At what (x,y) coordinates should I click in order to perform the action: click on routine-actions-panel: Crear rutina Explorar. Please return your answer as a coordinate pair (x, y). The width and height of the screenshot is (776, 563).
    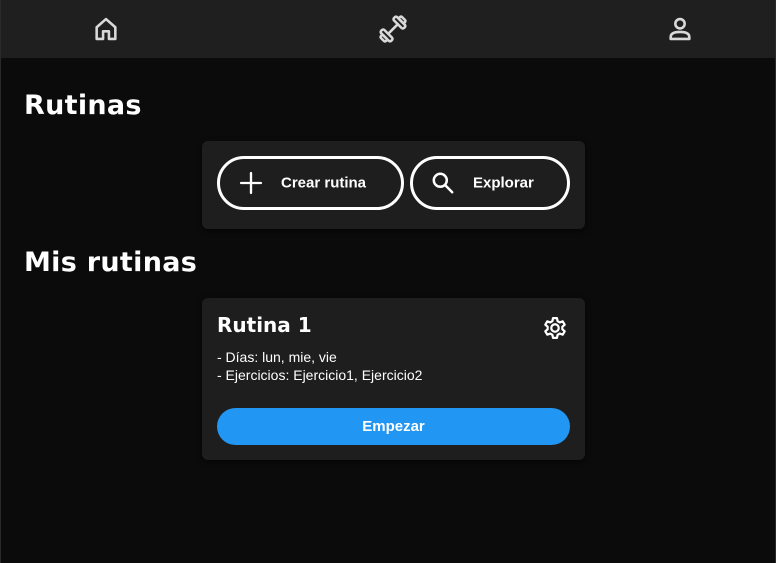
    Looking at the image, I should click on (393, 185).